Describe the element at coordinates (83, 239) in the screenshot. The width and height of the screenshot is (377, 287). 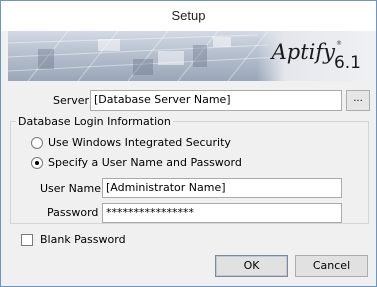
I see `blank-password-label: Blank Password` at that location.